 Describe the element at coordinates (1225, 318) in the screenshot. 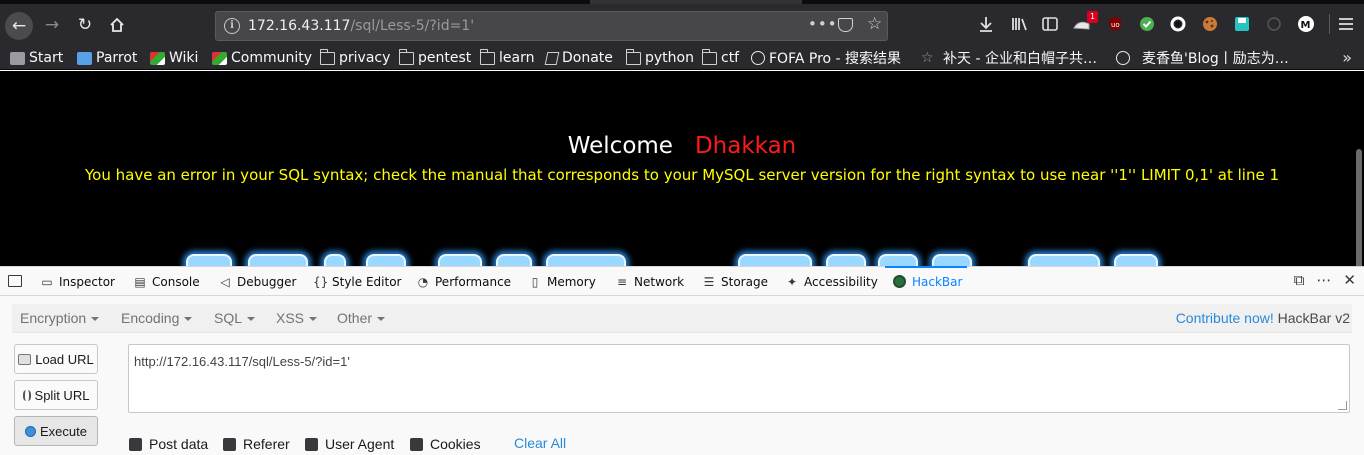

I see `contribute-link: Contribute now!` at that location.